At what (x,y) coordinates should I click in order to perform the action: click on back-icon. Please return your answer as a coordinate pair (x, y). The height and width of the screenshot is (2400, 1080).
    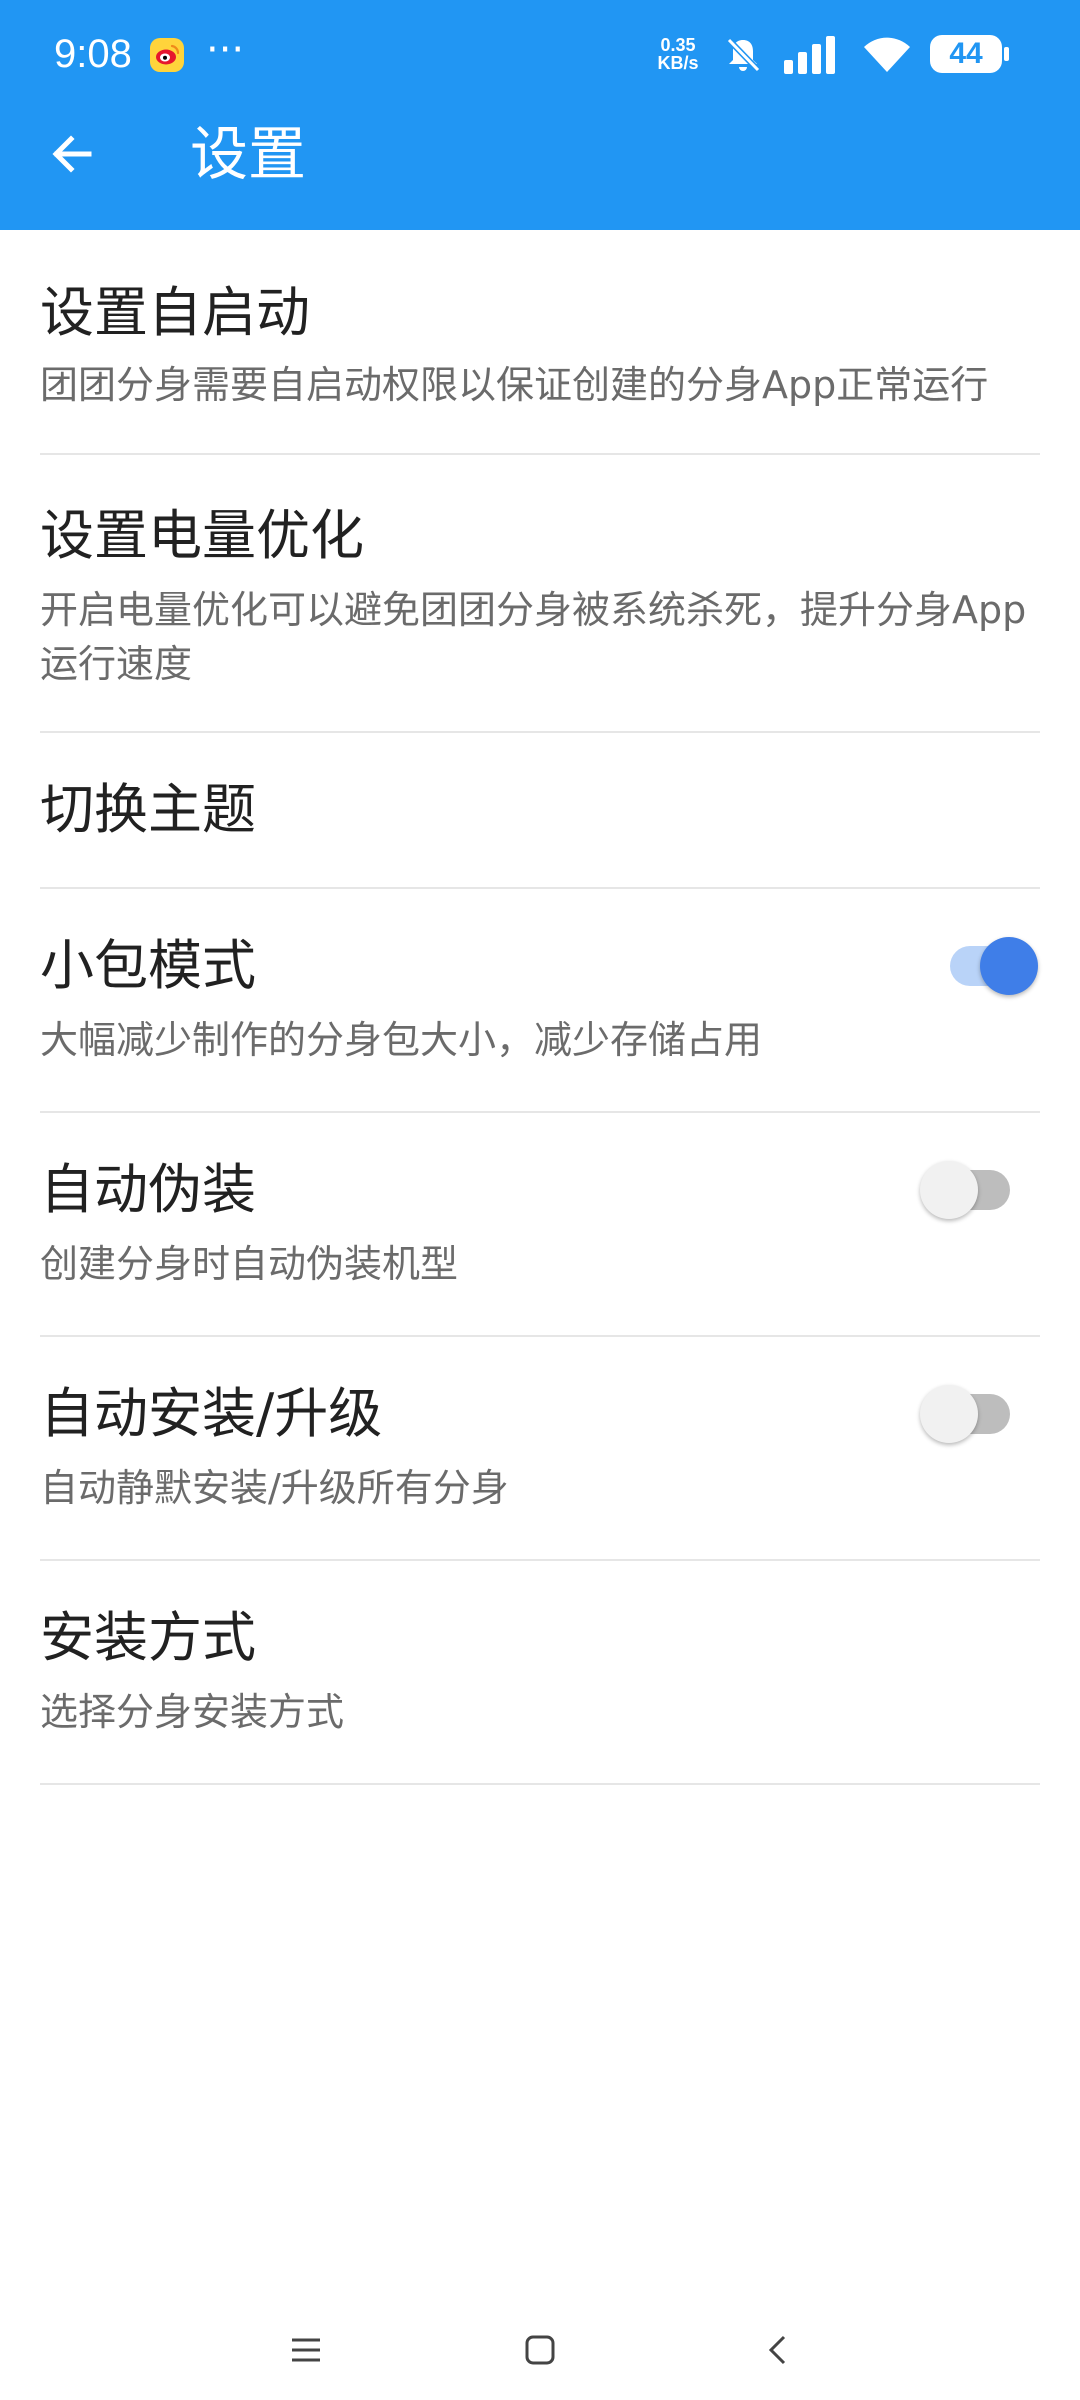
    Looking at the image, I should click on (777, 2350).